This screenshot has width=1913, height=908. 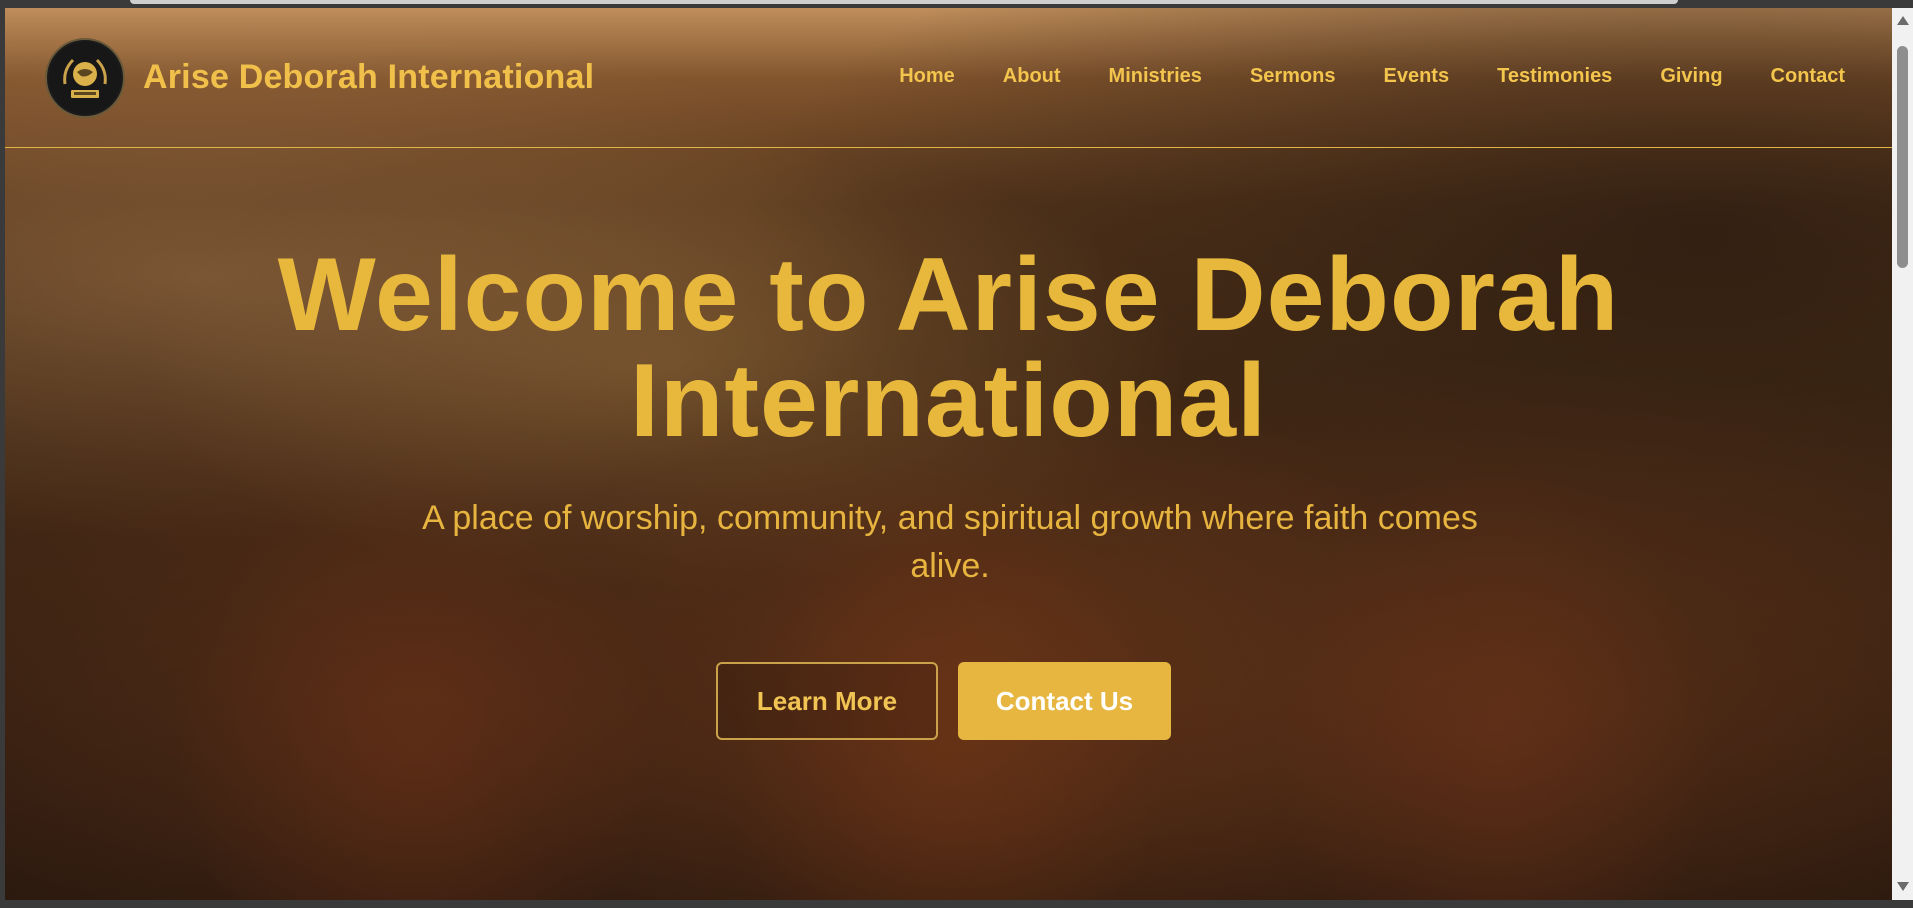 I want to click on vertical-scrollbar, so click(x=1902, y=454).